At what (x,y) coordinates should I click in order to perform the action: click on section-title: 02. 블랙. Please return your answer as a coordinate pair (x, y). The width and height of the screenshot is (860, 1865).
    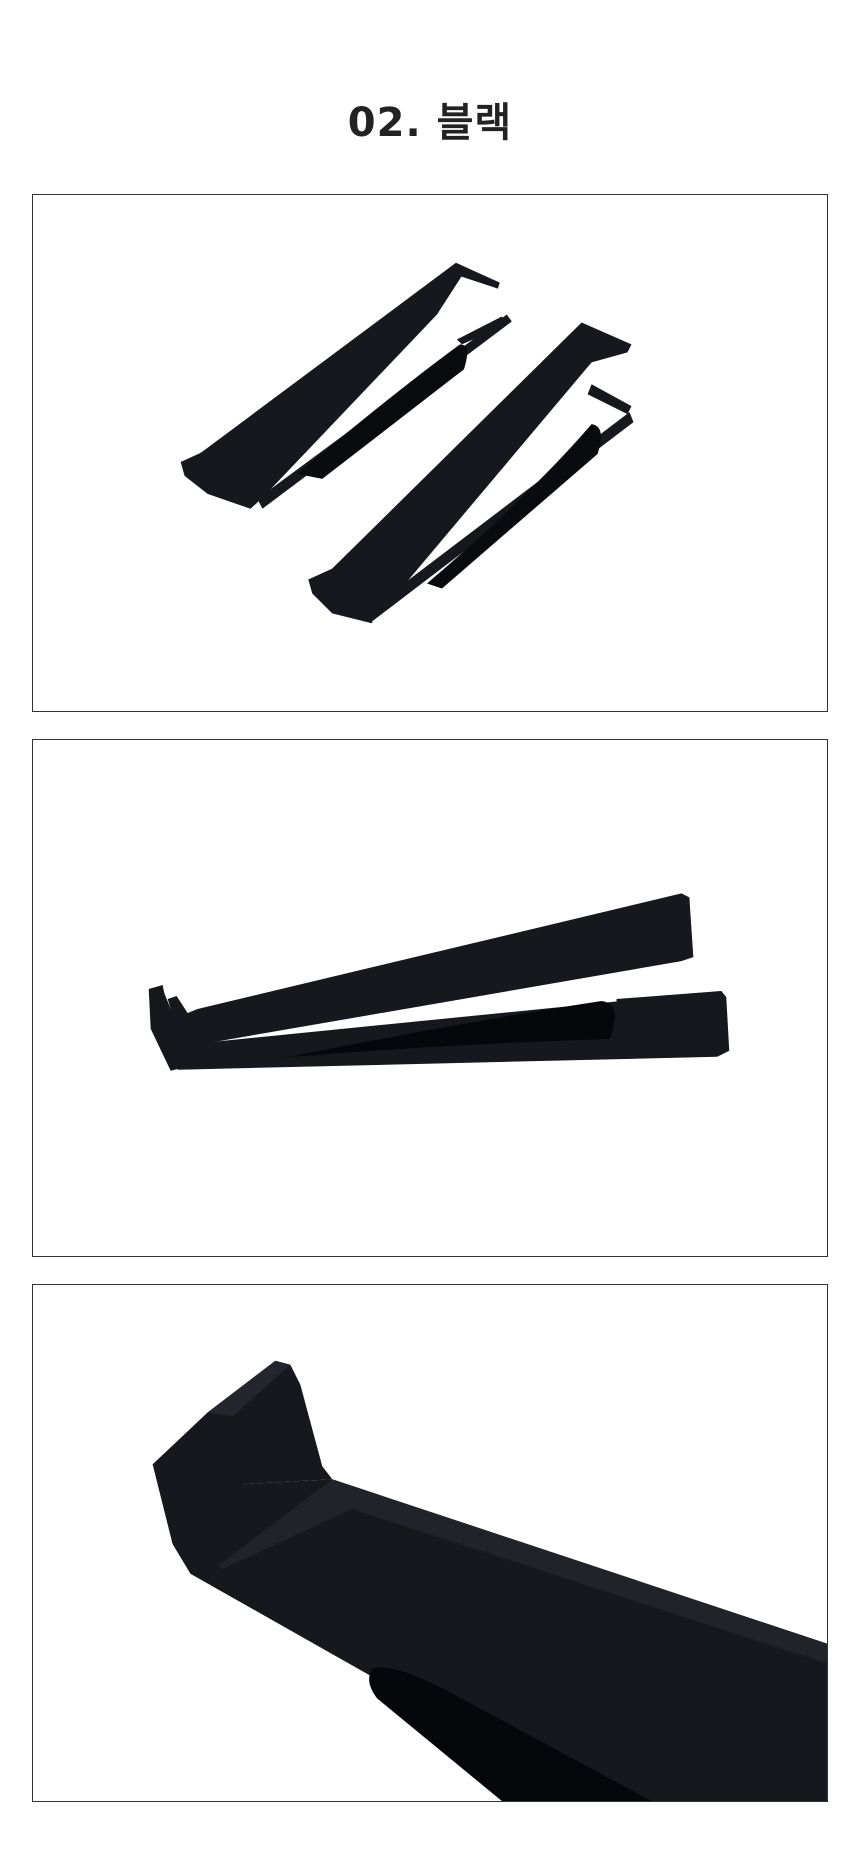
    Looking at the image, I should click on (430, 123).